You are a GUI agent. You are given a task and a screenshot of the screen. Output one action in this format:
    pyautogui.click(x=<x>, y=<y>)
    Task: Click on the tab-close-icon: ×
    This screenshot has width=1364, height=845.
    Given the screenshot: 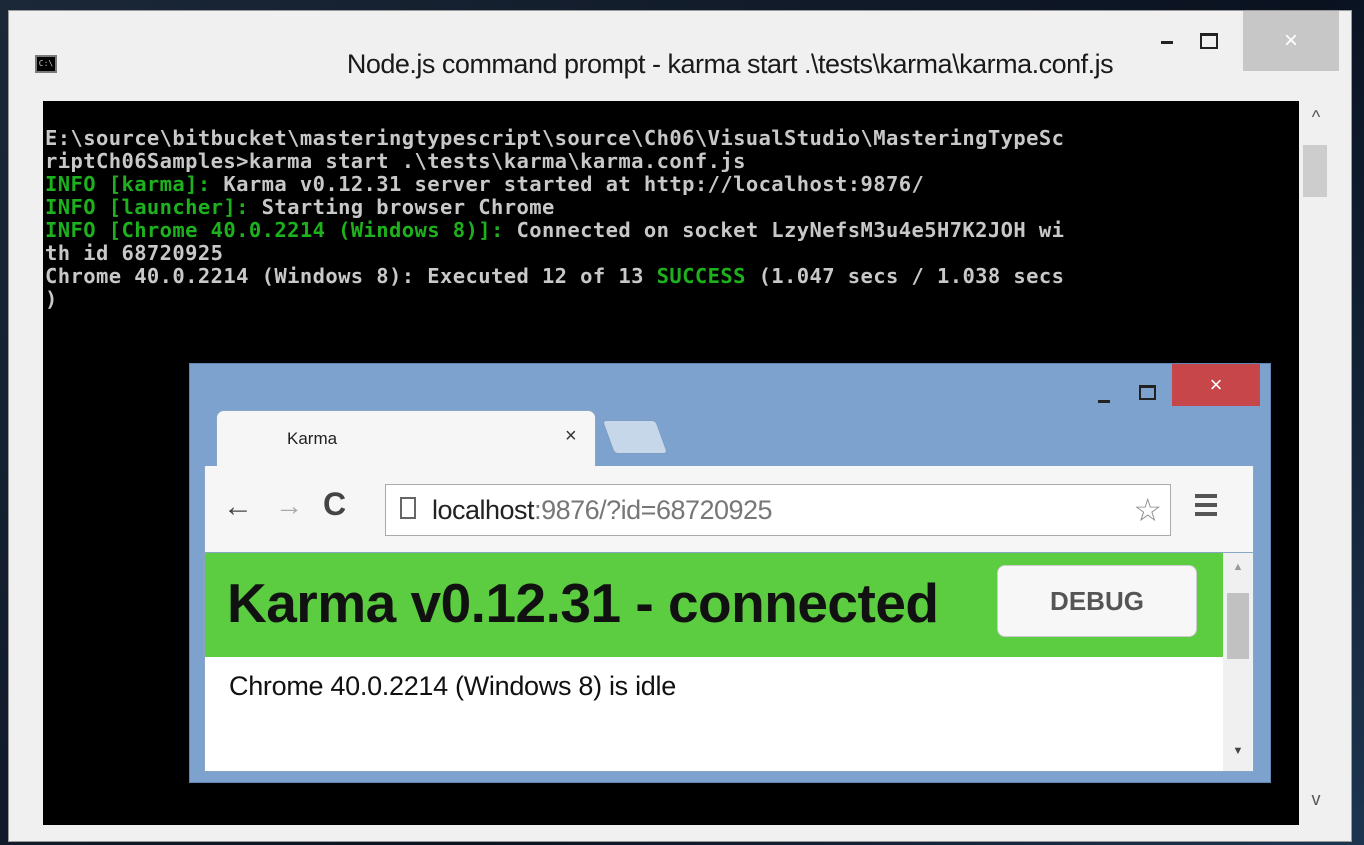 What is the action you would take?
    pyautogui.click(x=571, y=436)
    